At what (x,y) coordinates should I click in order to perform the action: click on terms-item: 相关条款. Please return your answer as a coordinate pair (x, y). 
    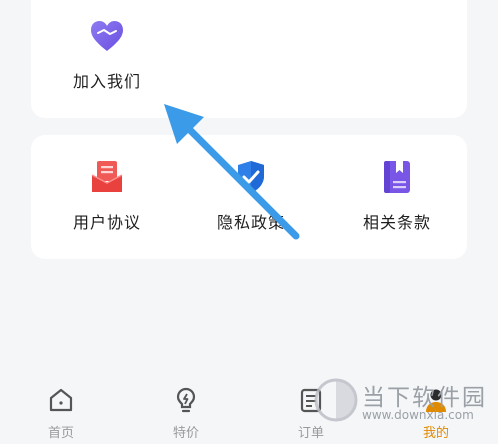
    Looking at the image, I should click on (397, 196).